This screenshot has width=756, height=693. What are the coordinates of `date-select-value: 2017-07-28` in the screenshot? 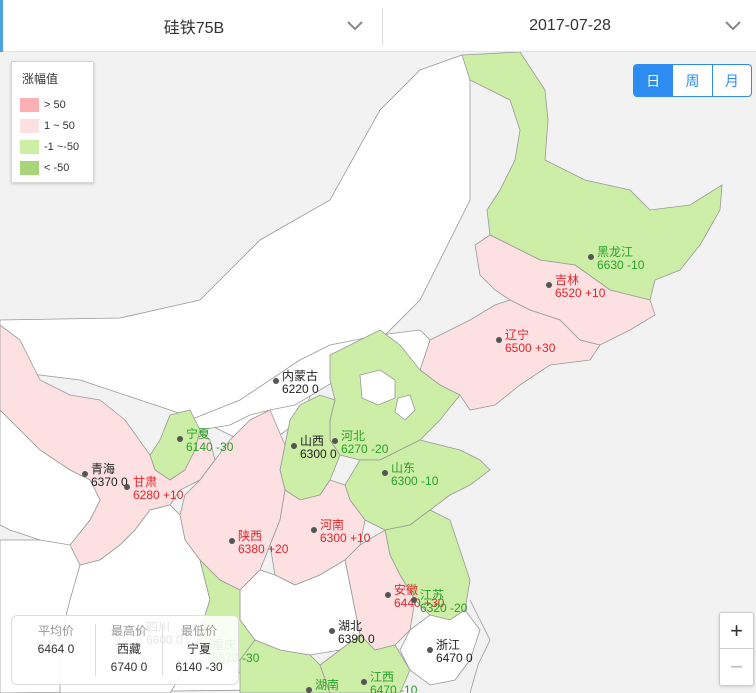 It's located at (570, 25).